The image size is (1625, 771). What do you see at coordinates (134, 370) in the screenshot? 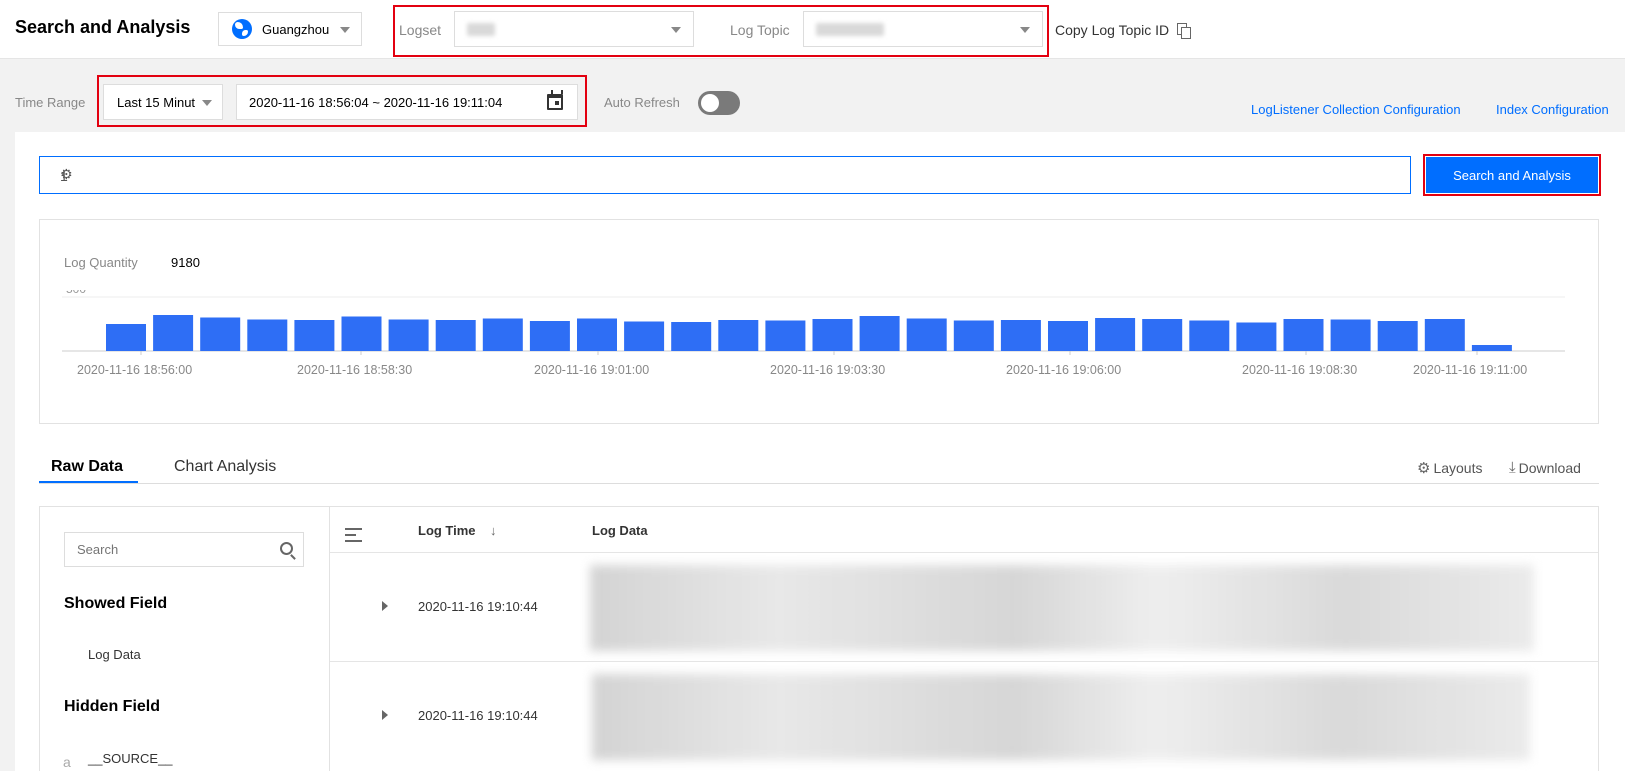
I see `x-tick-label: 2020-11-16 18:56:00` at bounding box center [134, 370].